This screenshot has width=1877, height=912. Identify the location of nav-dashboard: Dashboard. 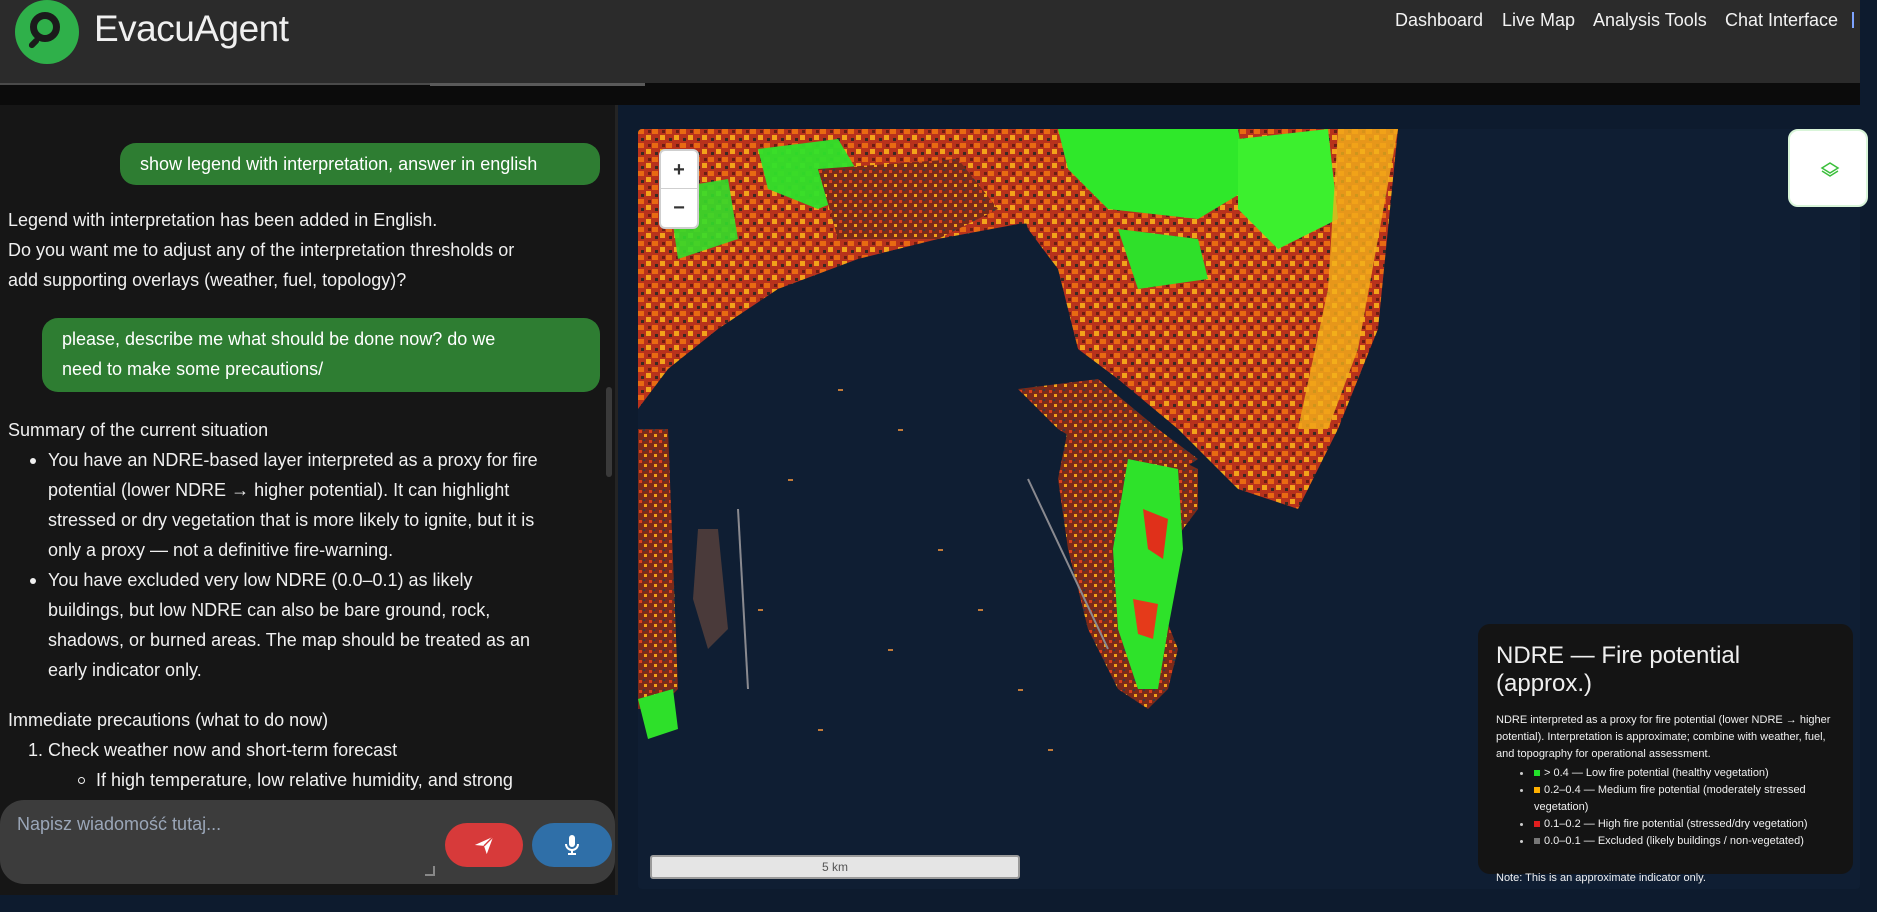
(1439, 20).